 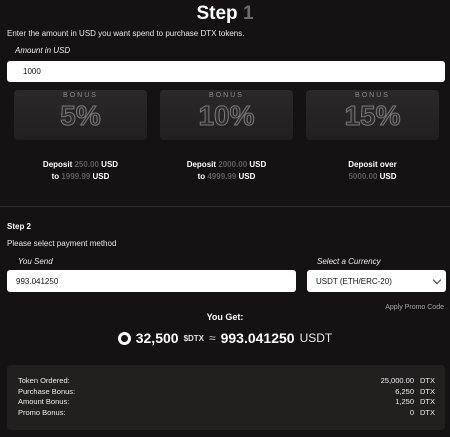 I want to click on bonus-card-15: BONUS 15%, so click(x=372, y=115).